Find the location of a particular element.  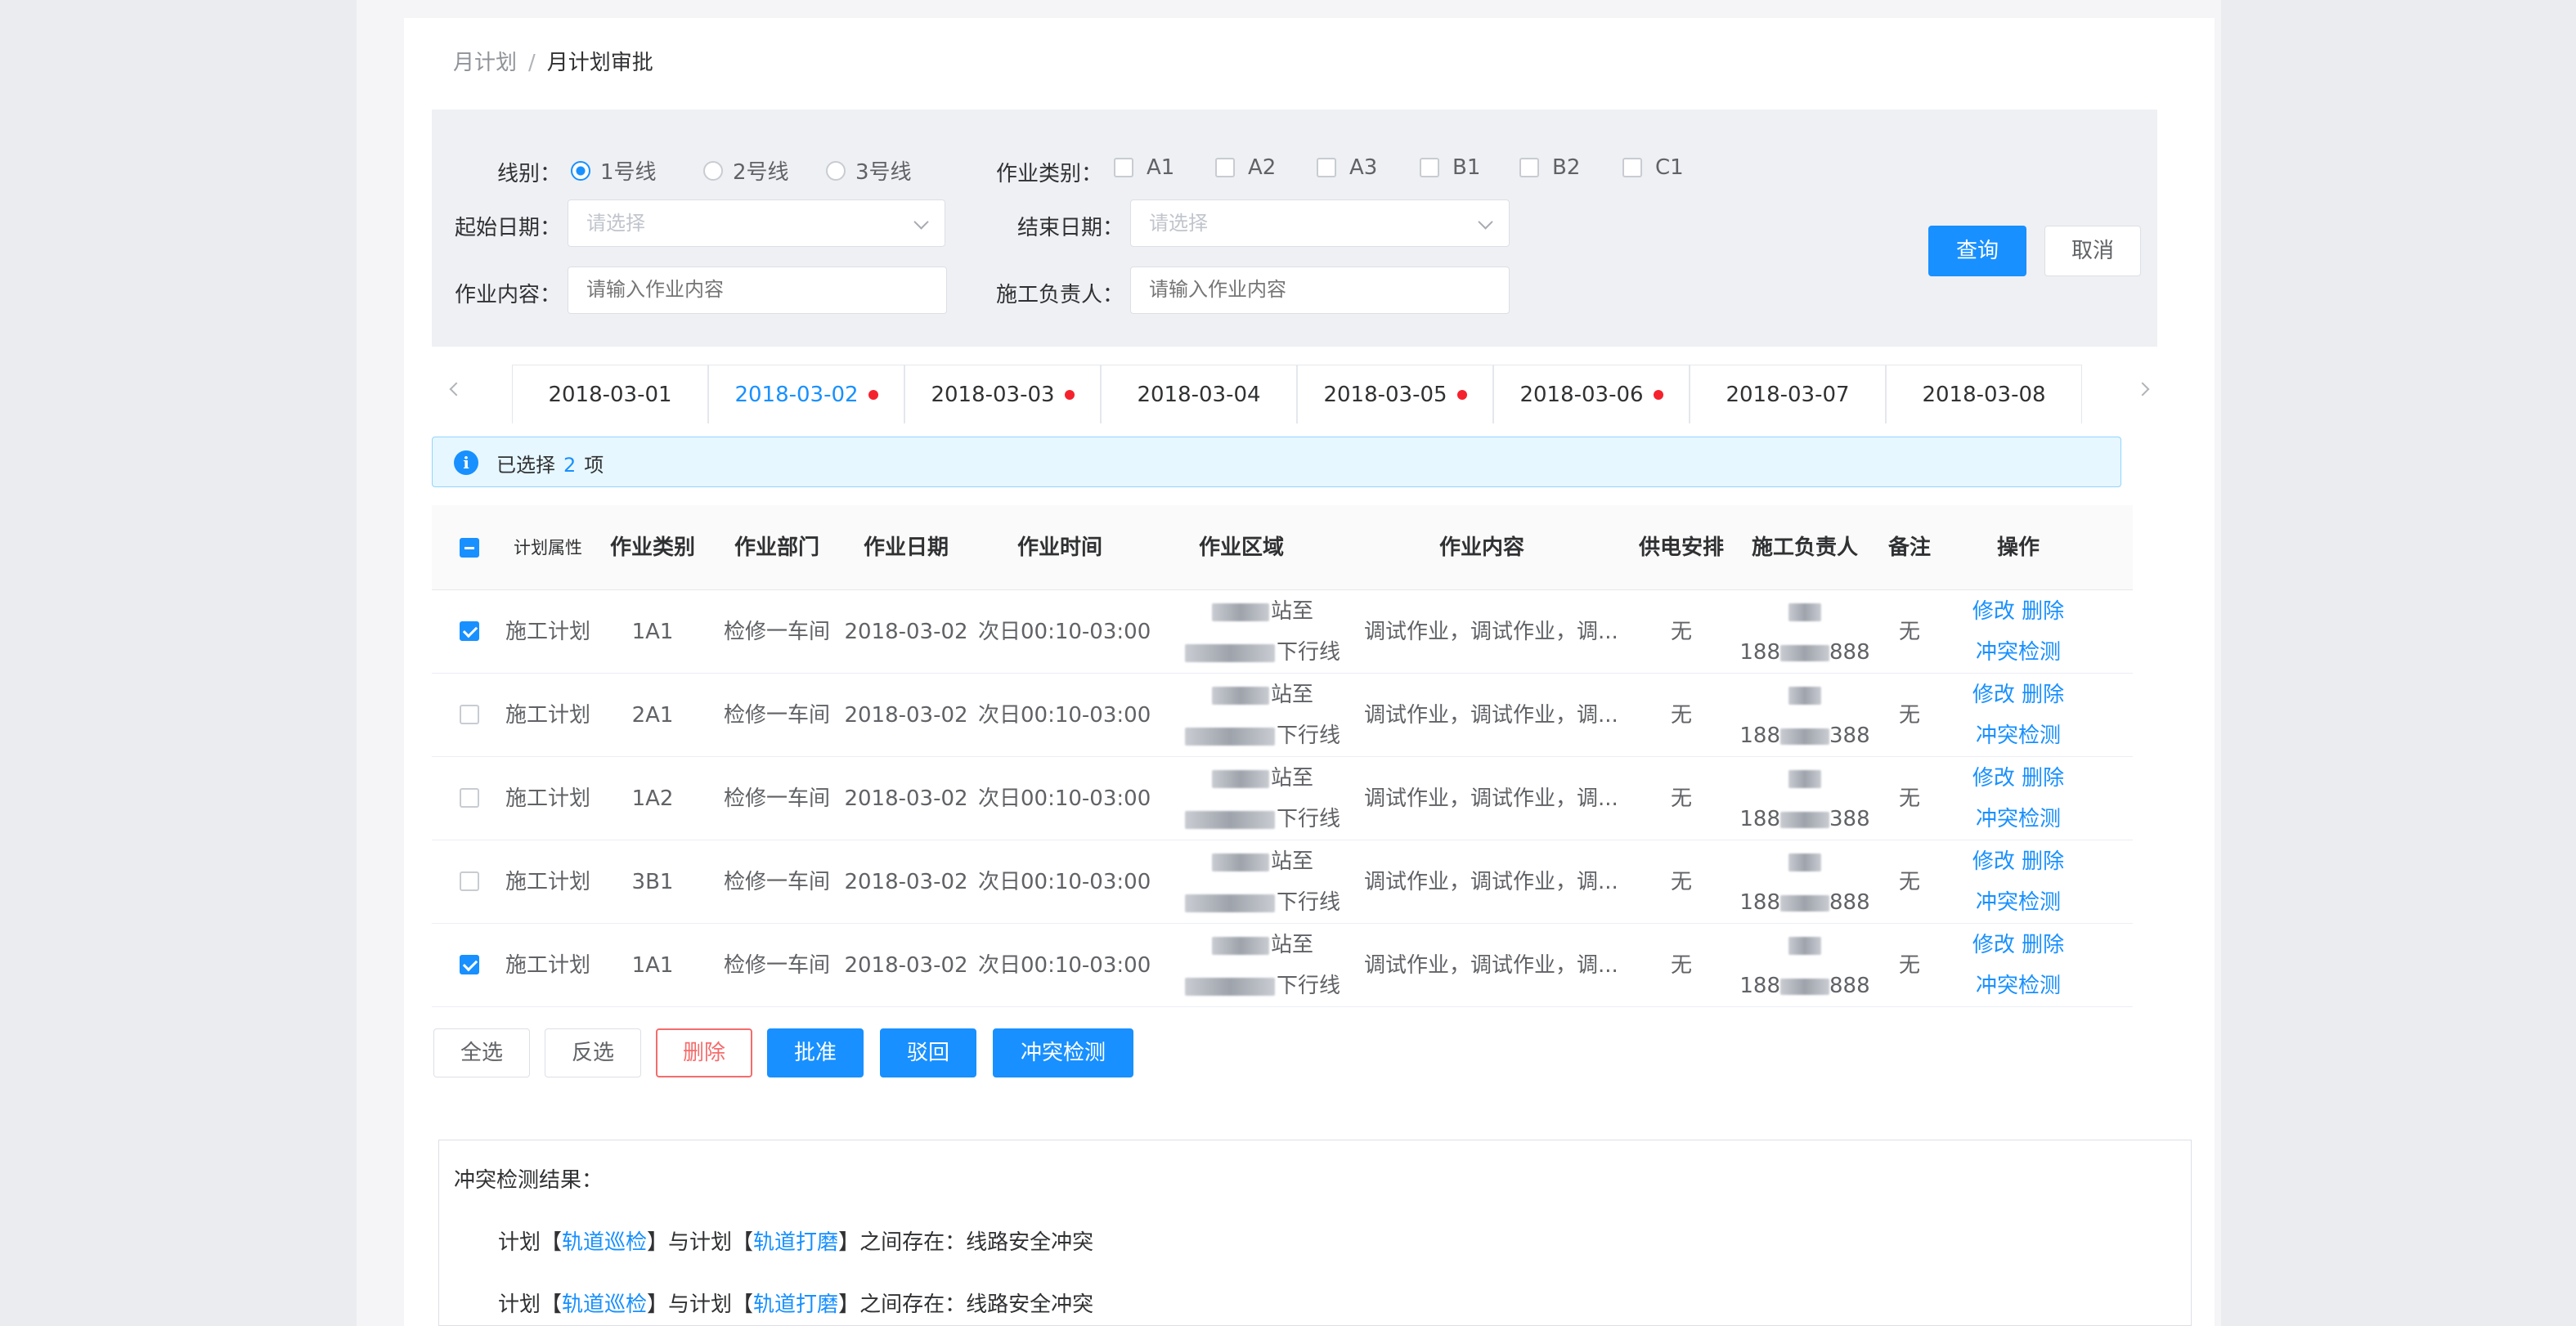

date-tab: 2018-03-01 is located at coordinates (610, 394).